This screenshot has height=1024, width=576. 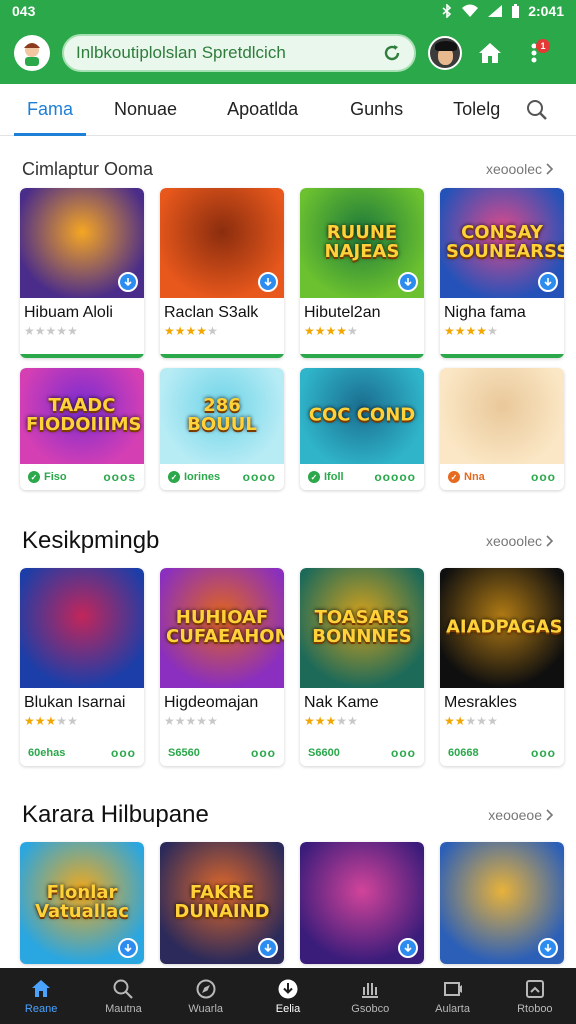 I want to click on game-thumbnail: CONSAY SOUNEARSS, so click(x=502, y=243).